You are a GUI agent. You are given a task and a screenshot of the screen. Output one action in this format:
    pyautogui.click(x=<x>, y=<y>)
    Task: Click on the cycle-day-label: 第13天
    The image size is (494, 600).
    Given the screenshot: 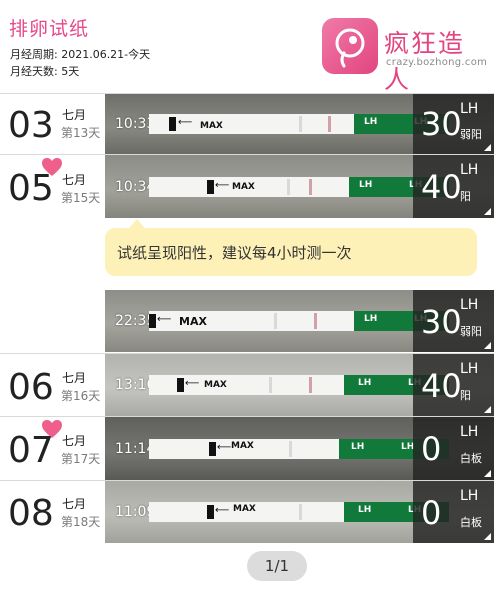 What is the action you would take?
    pyautogui.click(x=81, y=133)
    